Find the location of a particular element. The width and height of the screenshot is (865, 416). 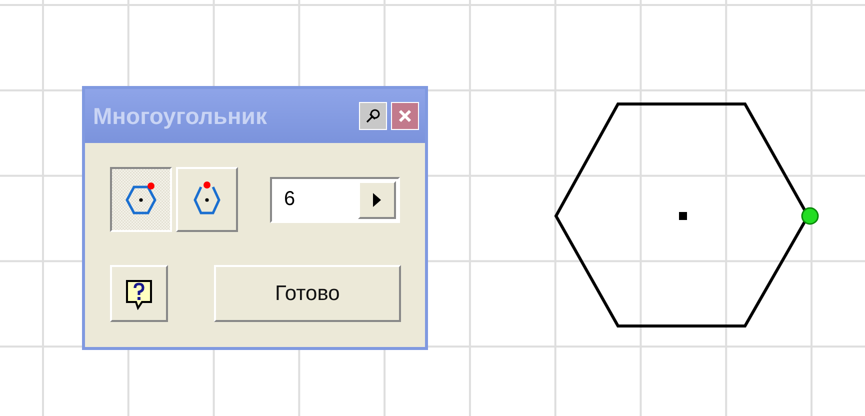

window-title: Многоугольник is located at coordinates (180, 116).